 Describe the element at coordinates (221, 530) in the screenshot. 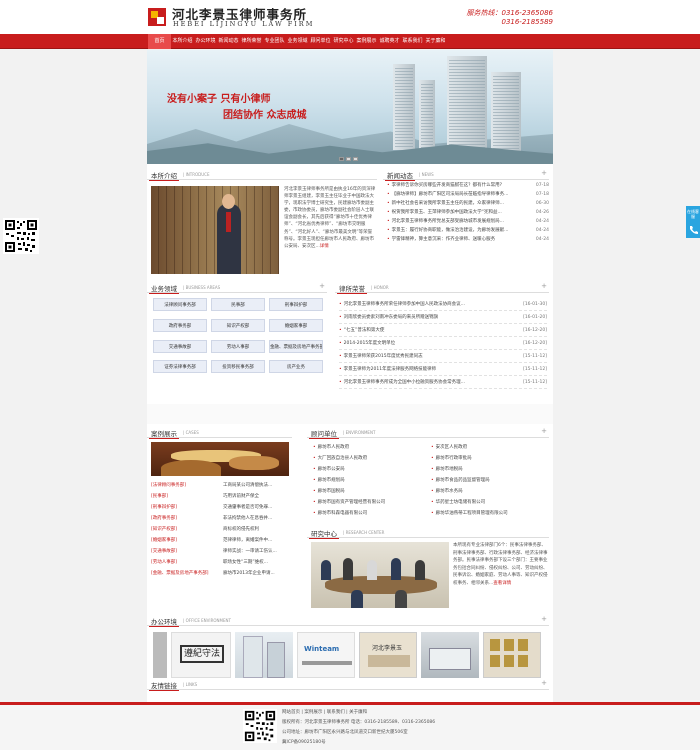

I see `list-item: [知识产权部] 商标权的侵先权利` at that location.